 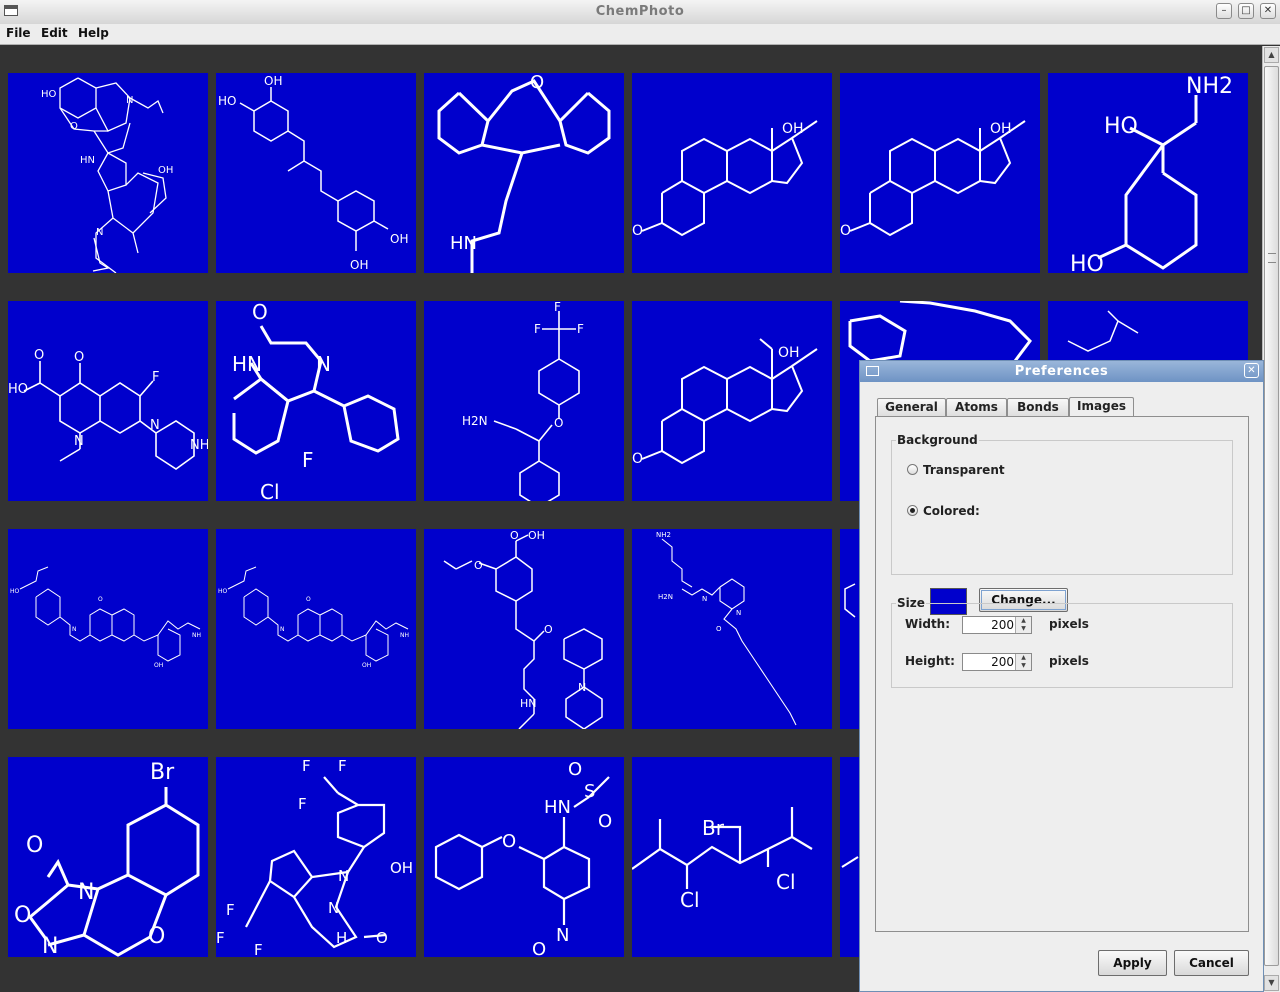 What do you see at coordinates (524, 401) in the screenshot?
I see `molecule-tile: F F F O H2N` at bounding box center [524, 401].